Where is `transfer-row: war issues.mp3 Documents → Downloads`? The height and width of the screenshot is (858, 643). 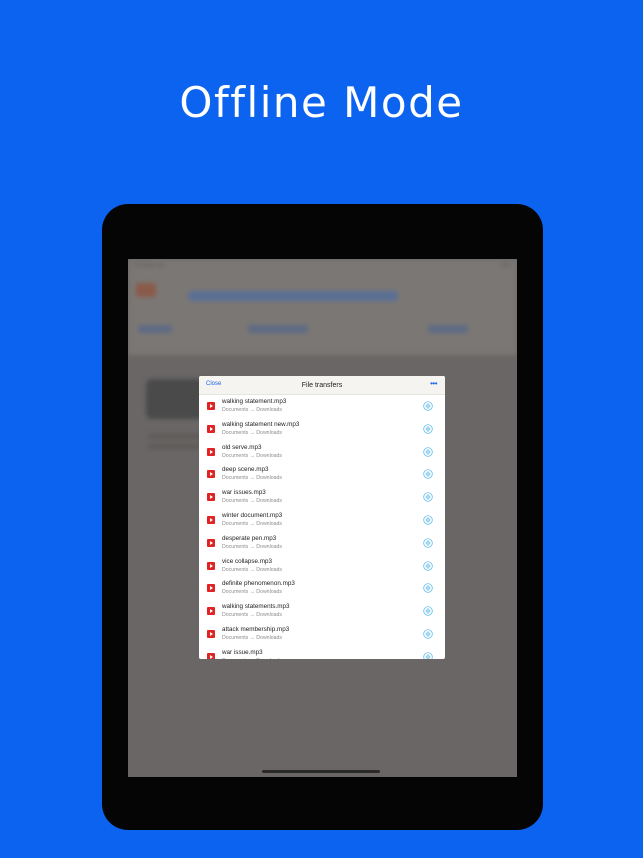
transfer-row: war issues.mp3 Documents → Downloads is located at coordinates (322, 497).